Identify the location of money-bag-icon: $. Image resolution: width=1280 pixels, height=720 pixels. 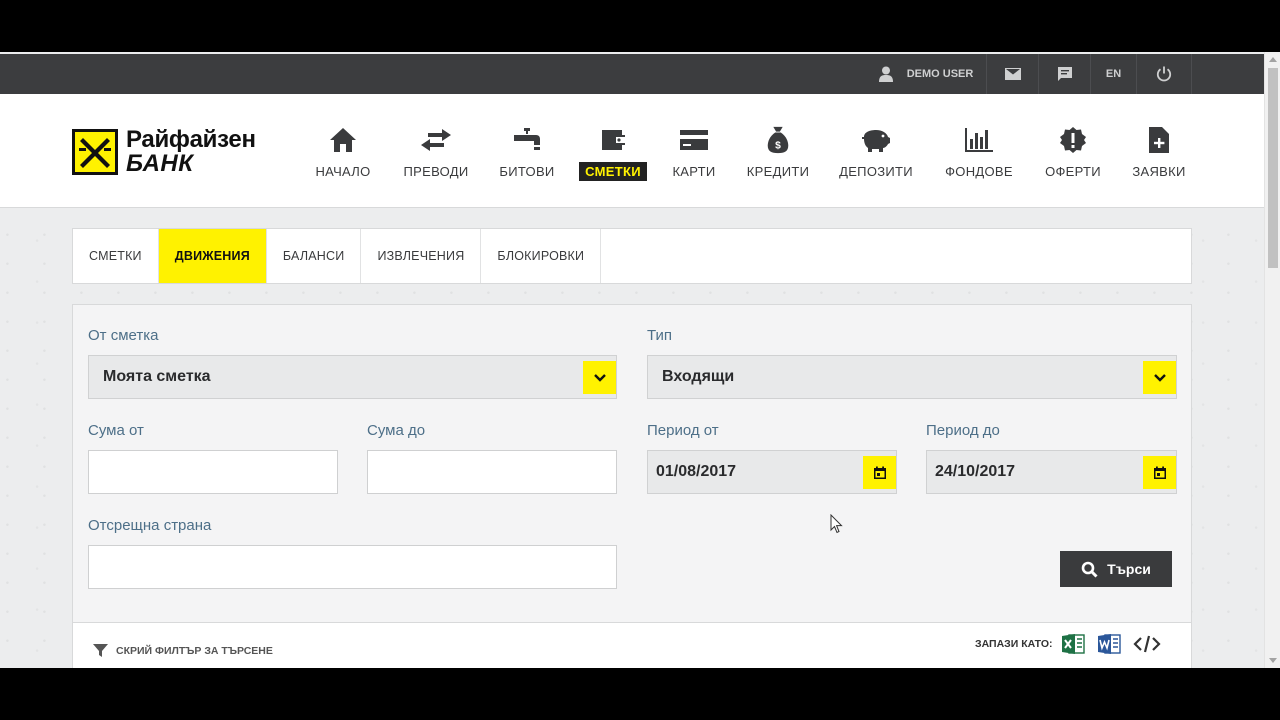
(778, 140).